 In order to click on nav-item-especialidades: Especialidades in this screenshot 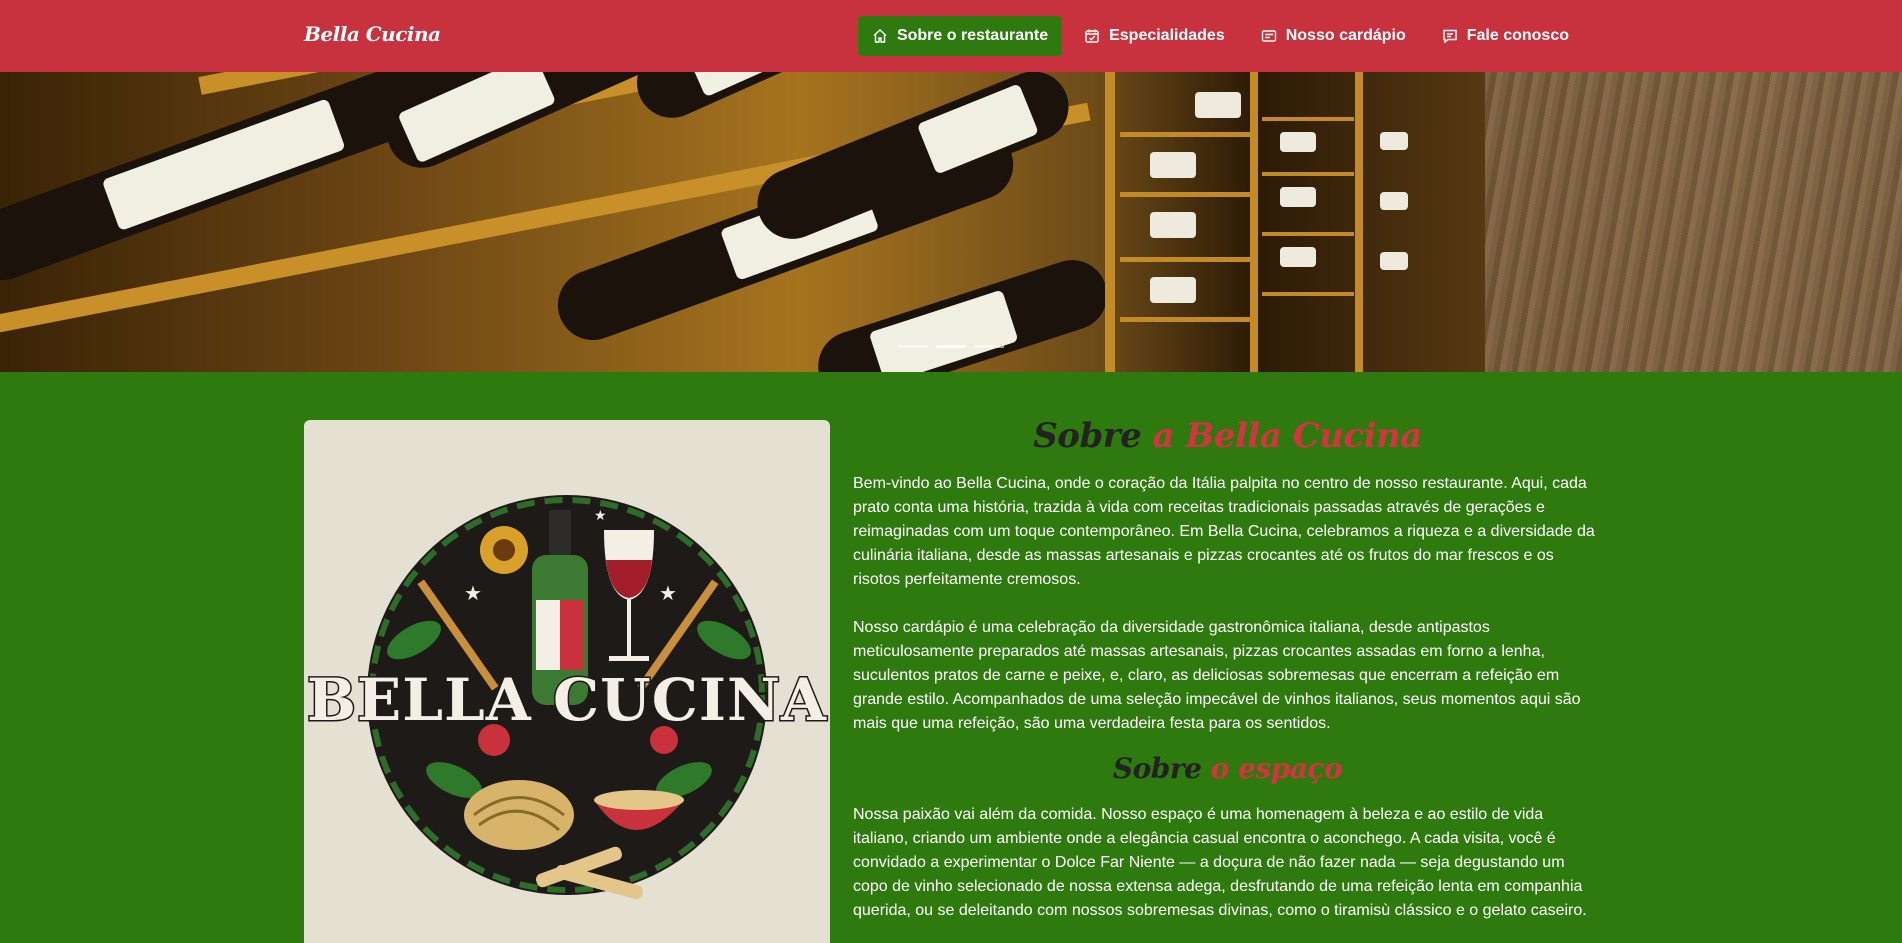, I will do `click(1154, 36)`.